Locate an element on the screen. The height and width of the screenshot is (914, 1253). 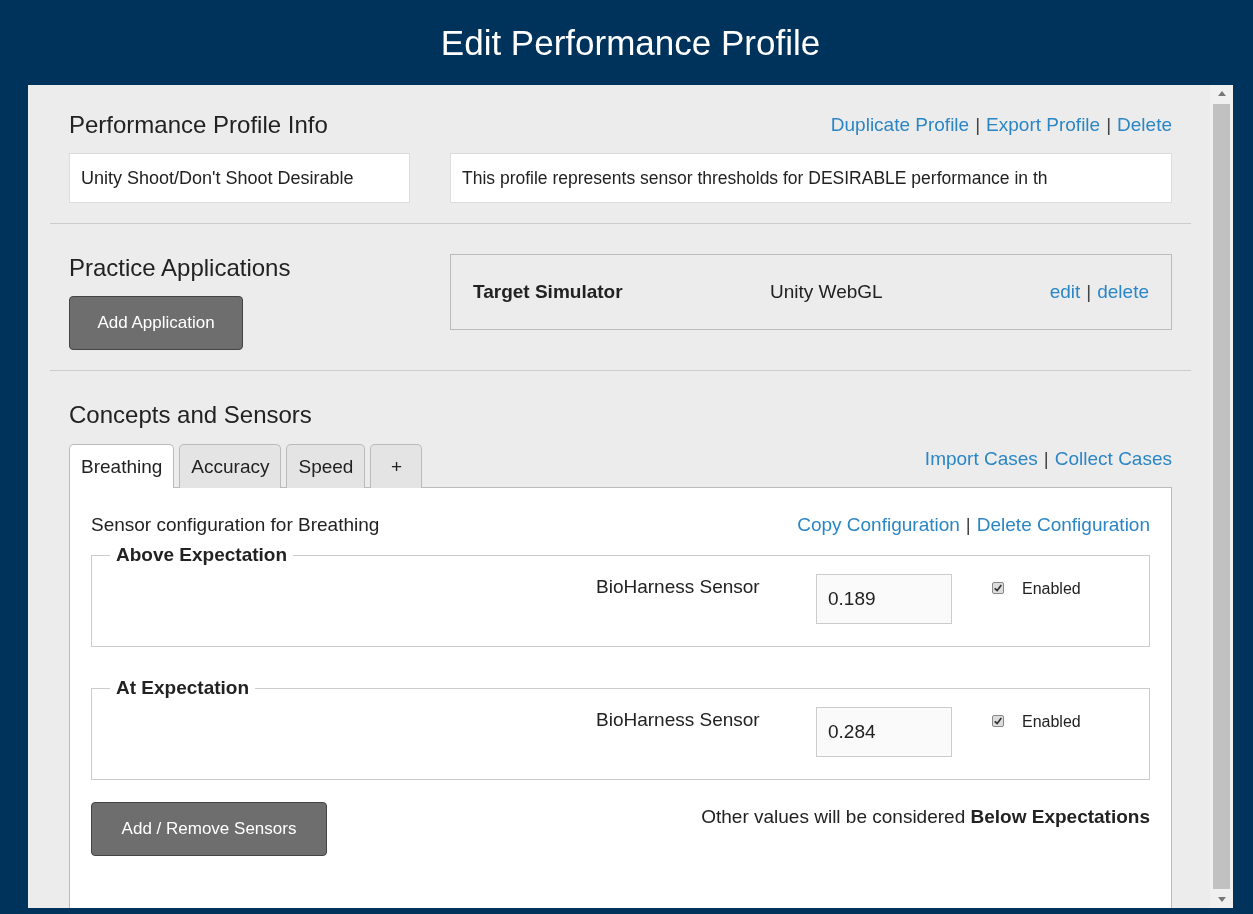
name-field: Unity Shoot/Don't Shoot Desirable is located at coordinates (239, 178).